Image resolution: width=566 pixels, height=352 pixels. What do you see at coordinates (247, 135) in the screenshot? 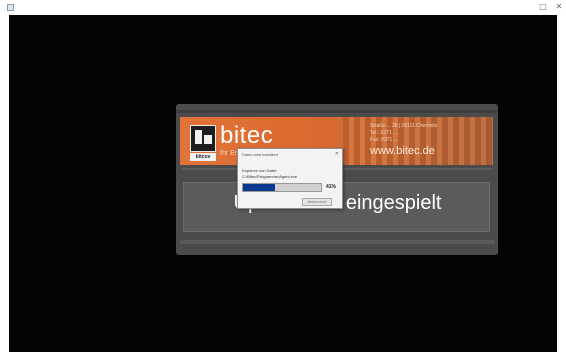
I see `logo-wordmark: bitec` at bounding box center [247, 135].